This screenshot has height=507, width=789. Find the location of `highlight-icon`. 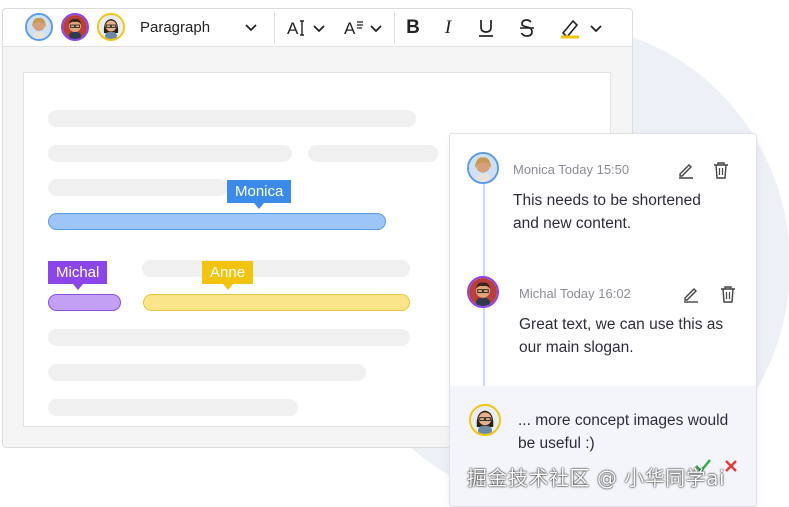

highlight-icon is located at coordinates (581, 28).